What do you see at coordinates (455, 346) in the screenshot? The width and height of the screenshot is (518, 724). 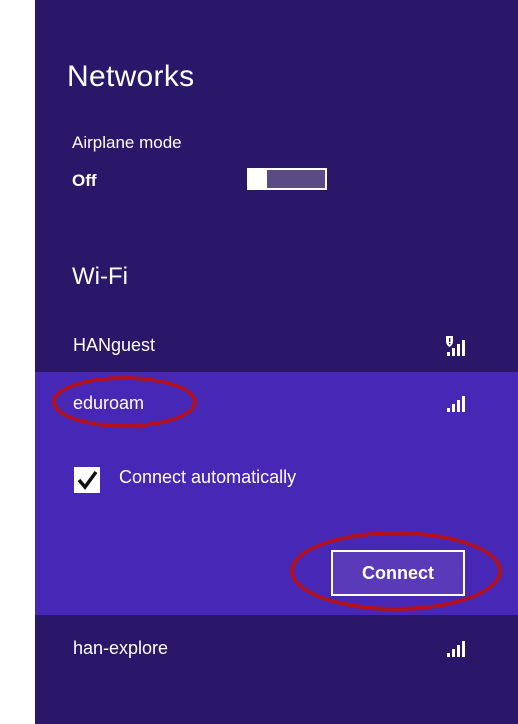 I see `secured-signal-icon` at bounding box center [455, 346].